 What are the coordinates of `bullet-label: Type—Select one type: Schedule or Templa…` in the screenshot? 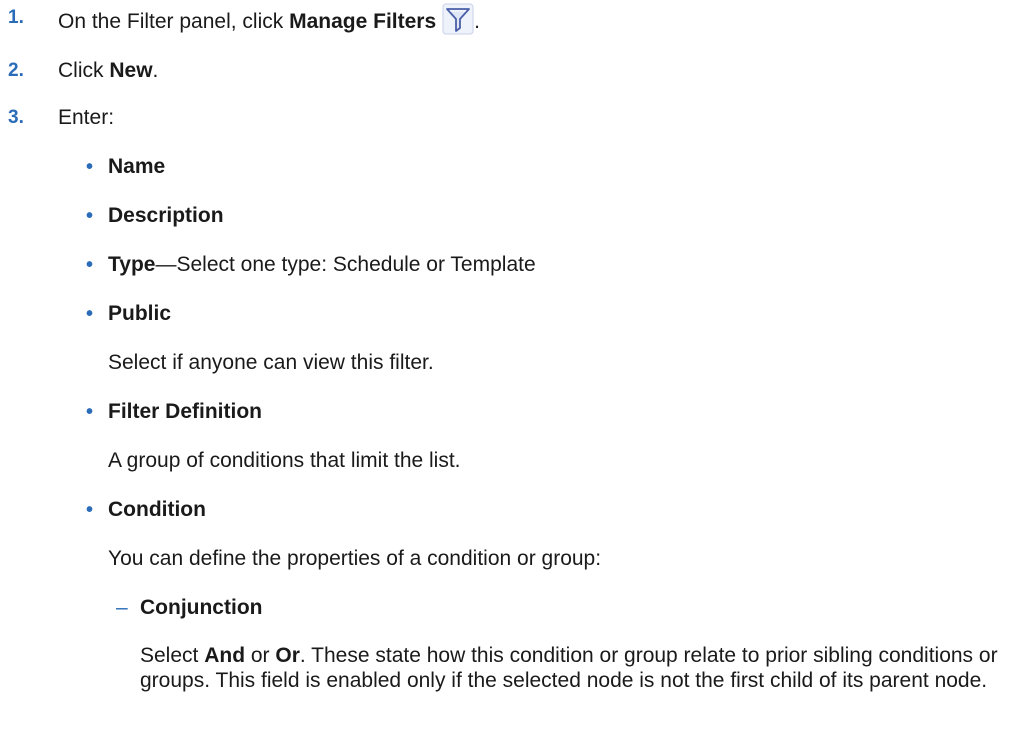 It's located at (322, 264).